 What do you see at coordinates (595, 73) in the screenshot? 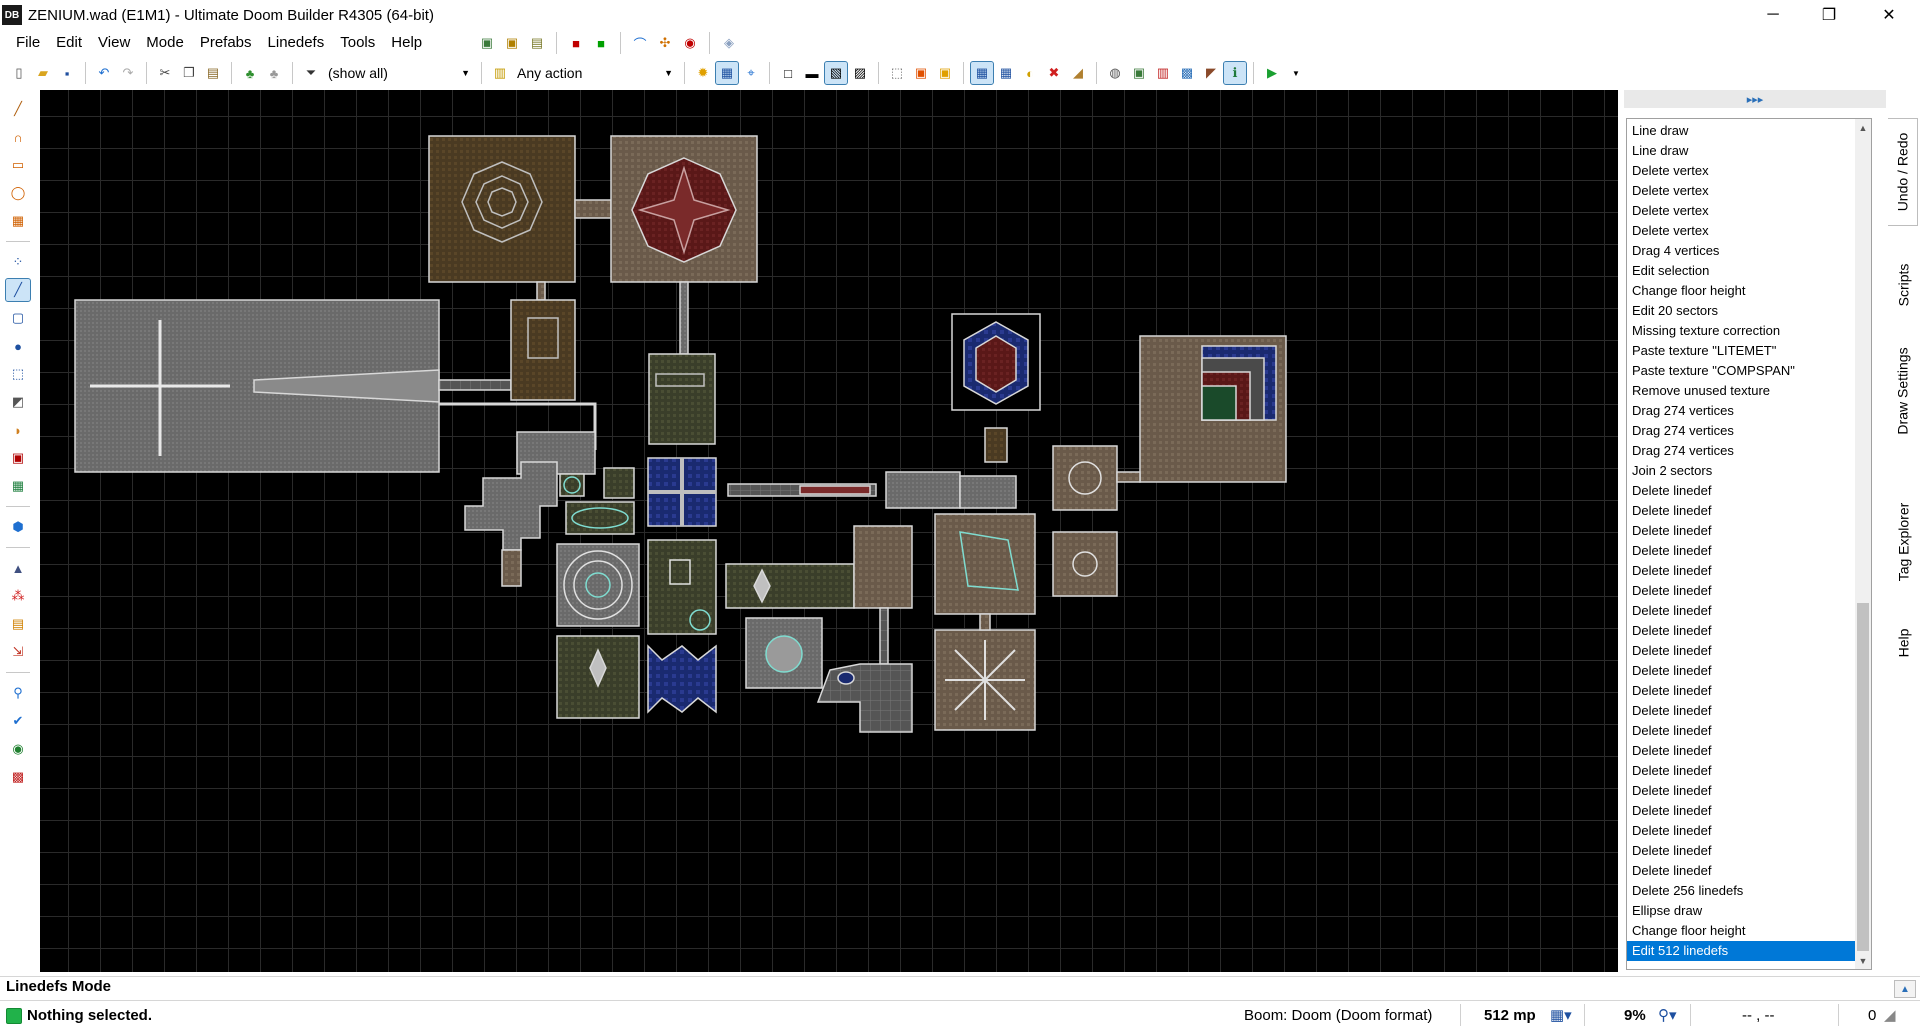
I see `action-filter-combo: Any action ▼` at bounding box center [595, 73].